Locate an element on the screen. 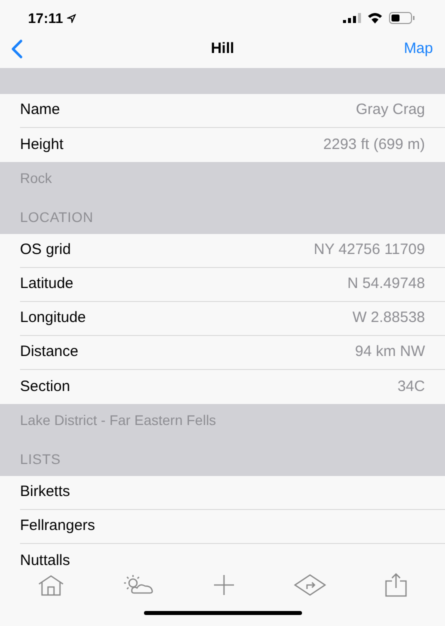  row-label: OS grid is located at coordinates (45, 250).